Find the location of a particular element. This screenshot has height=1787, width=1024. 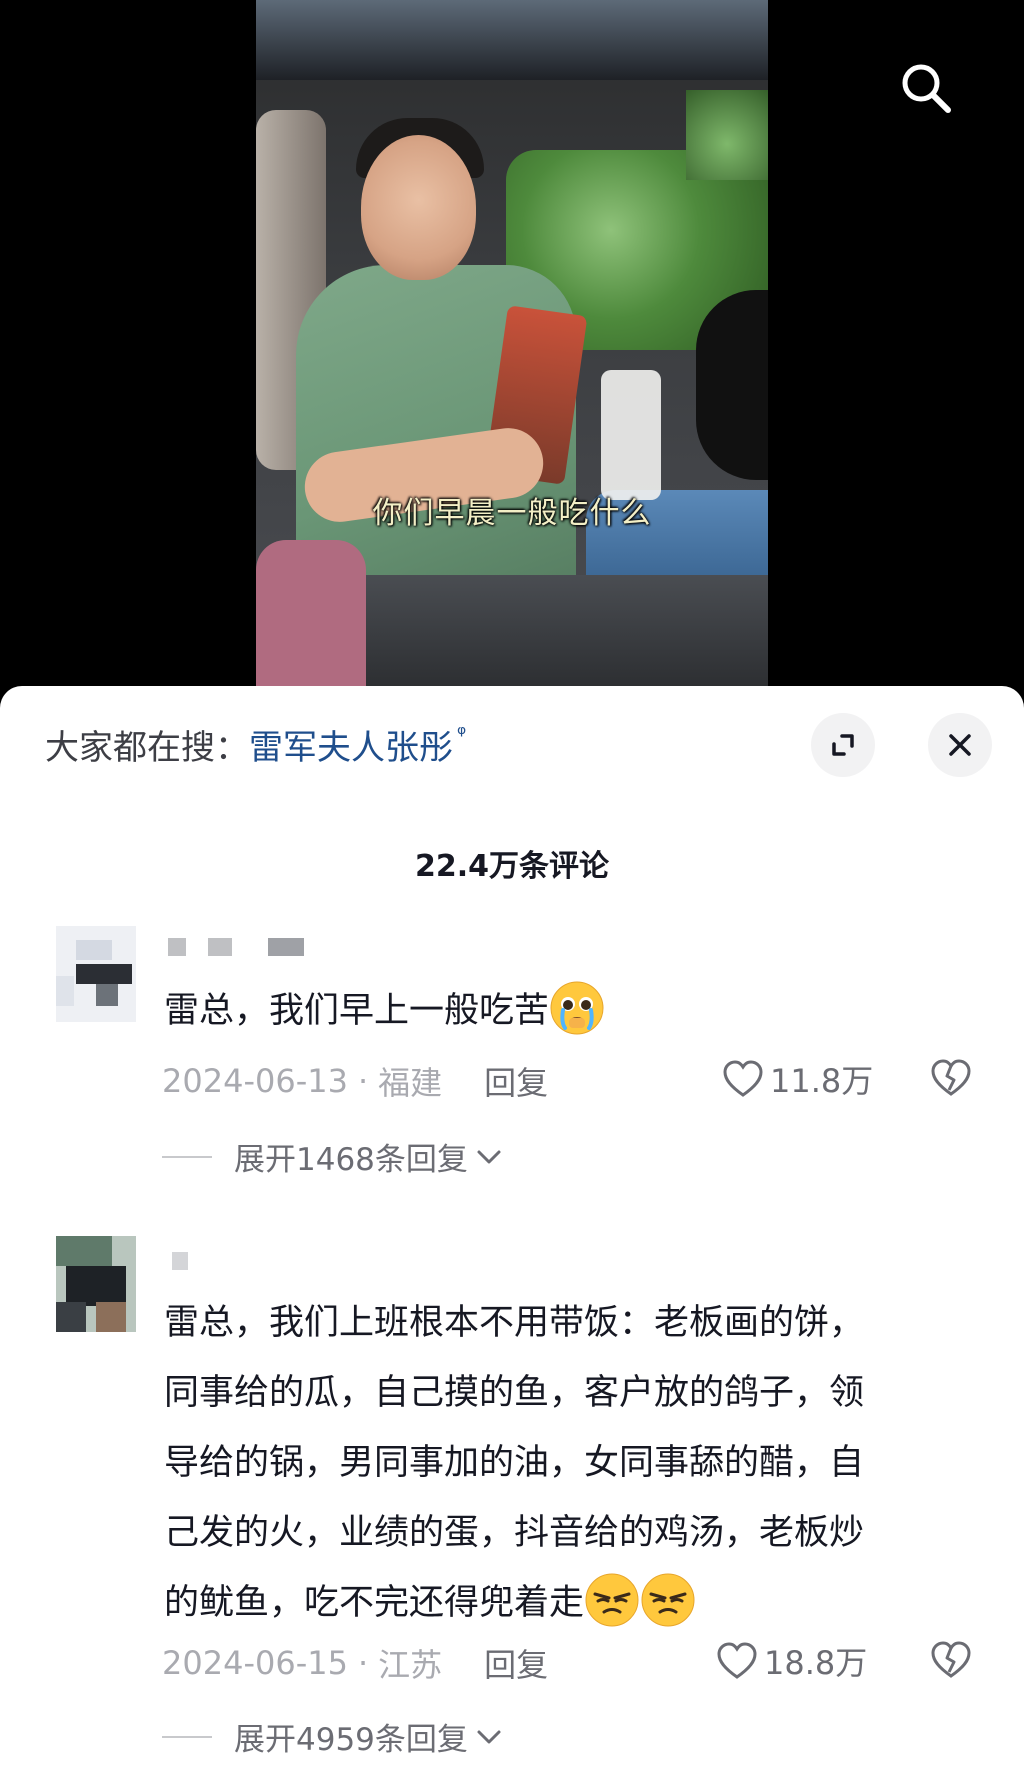

expand-replies-label: 展开1468条回复 is located at coordinates (351, 1160).